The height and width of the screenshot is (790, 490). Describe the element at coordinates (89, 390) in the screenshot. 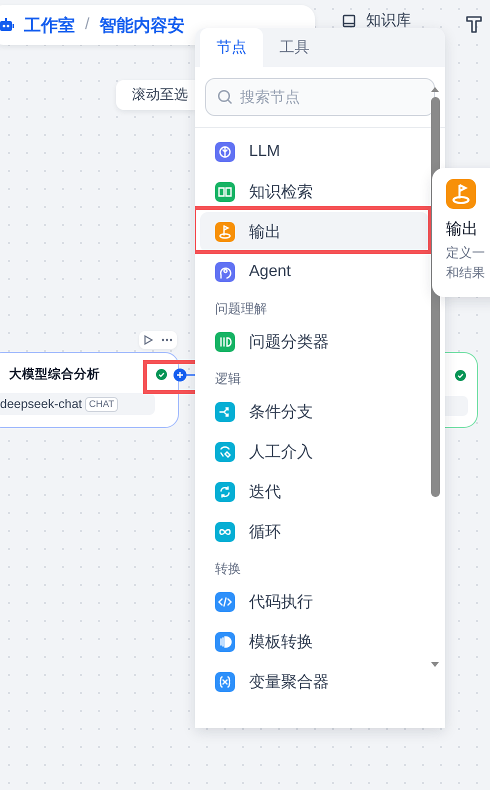

I see `llm-node-card: 大模型综合分析 deepseek-chat CHAT` at that location.